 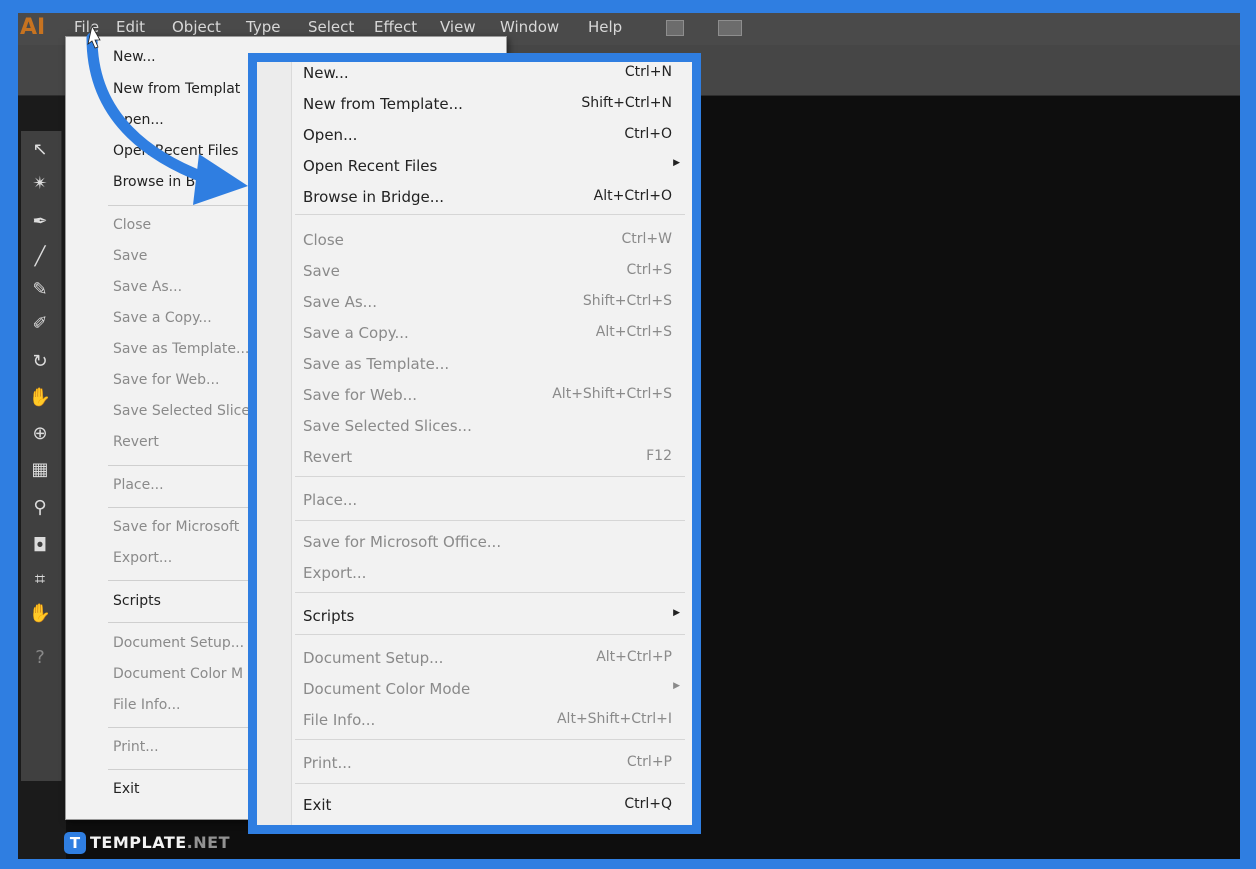 I want to click on menu-item-save-for-web: Save for Web... Alt+Shift+Ctrl+S, so click(x=487, y=396).